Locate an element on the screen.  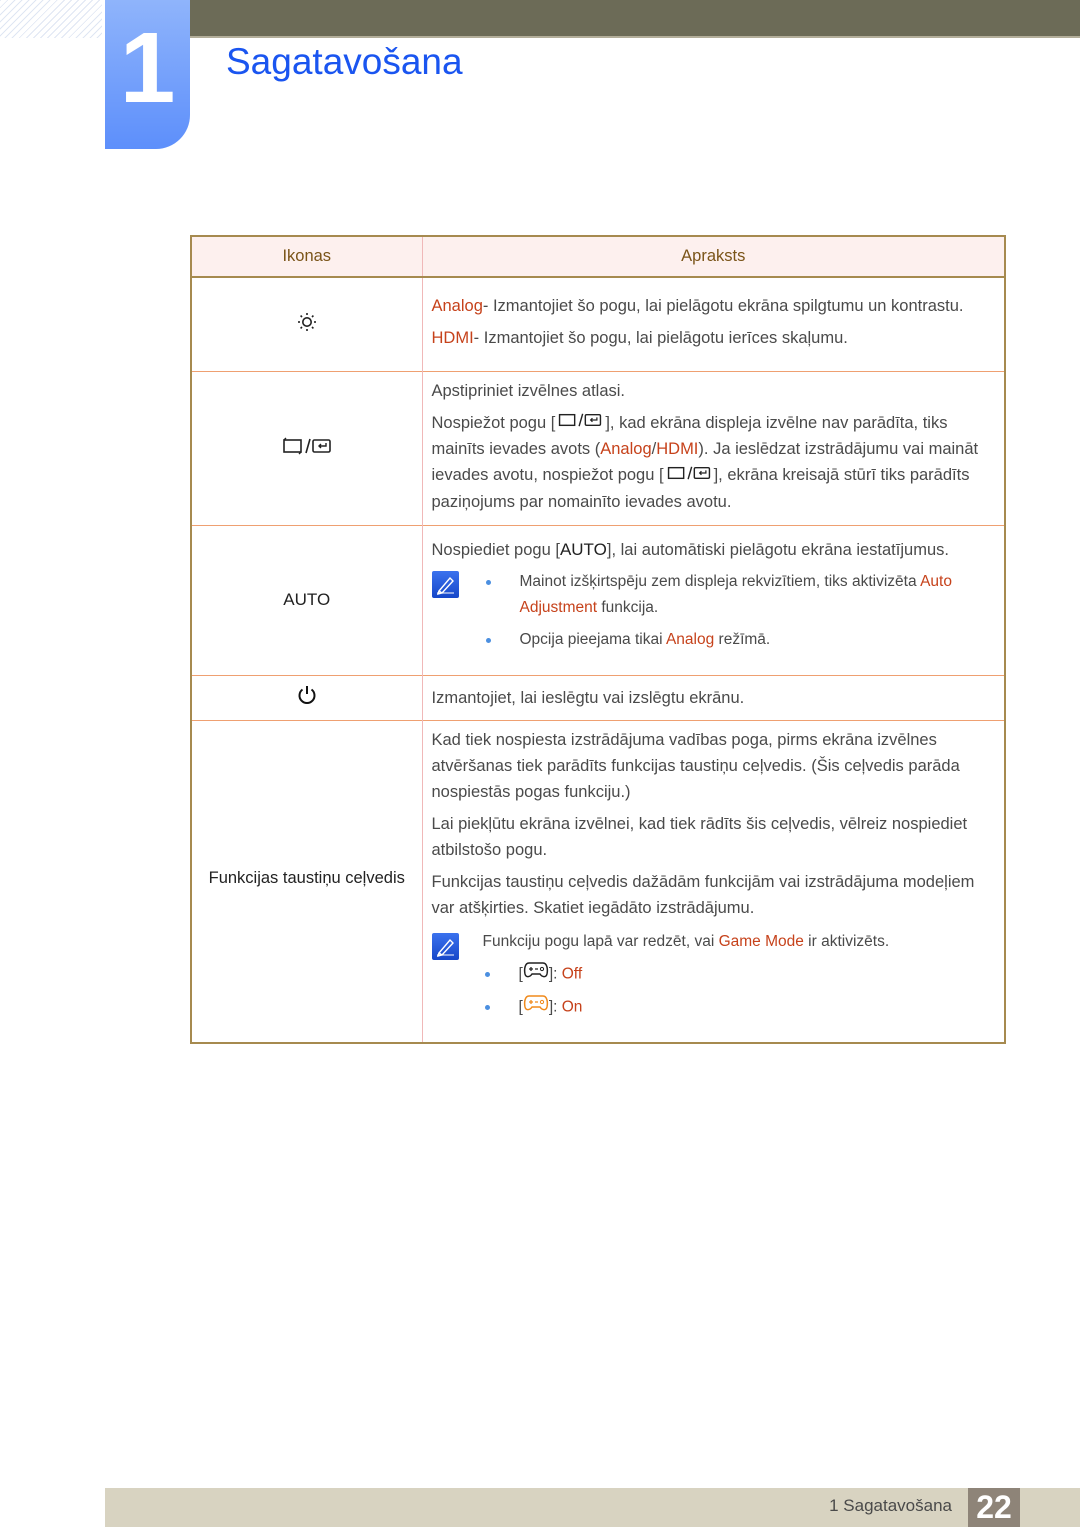
table-header-row: Ikonas Apraksts is located at coordinates (598, 257).